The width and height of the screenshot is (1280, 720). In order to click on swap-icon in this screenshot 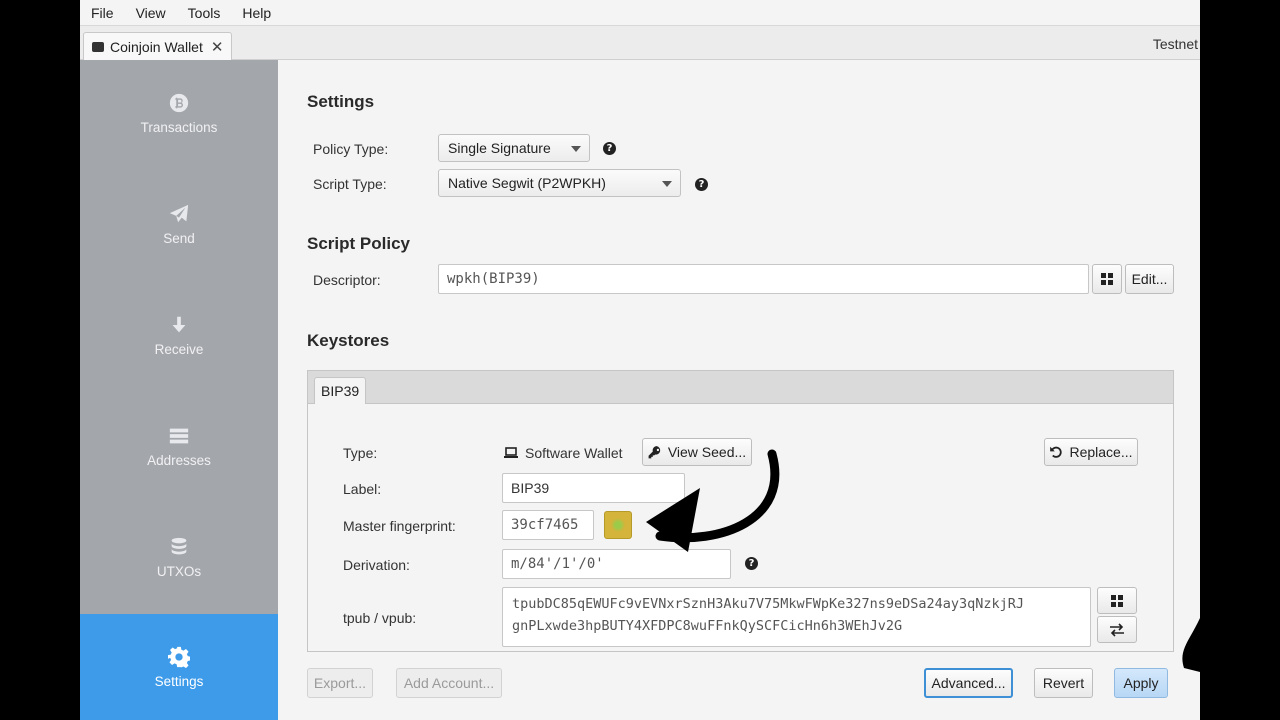, I will do `click(1117, 629)`.